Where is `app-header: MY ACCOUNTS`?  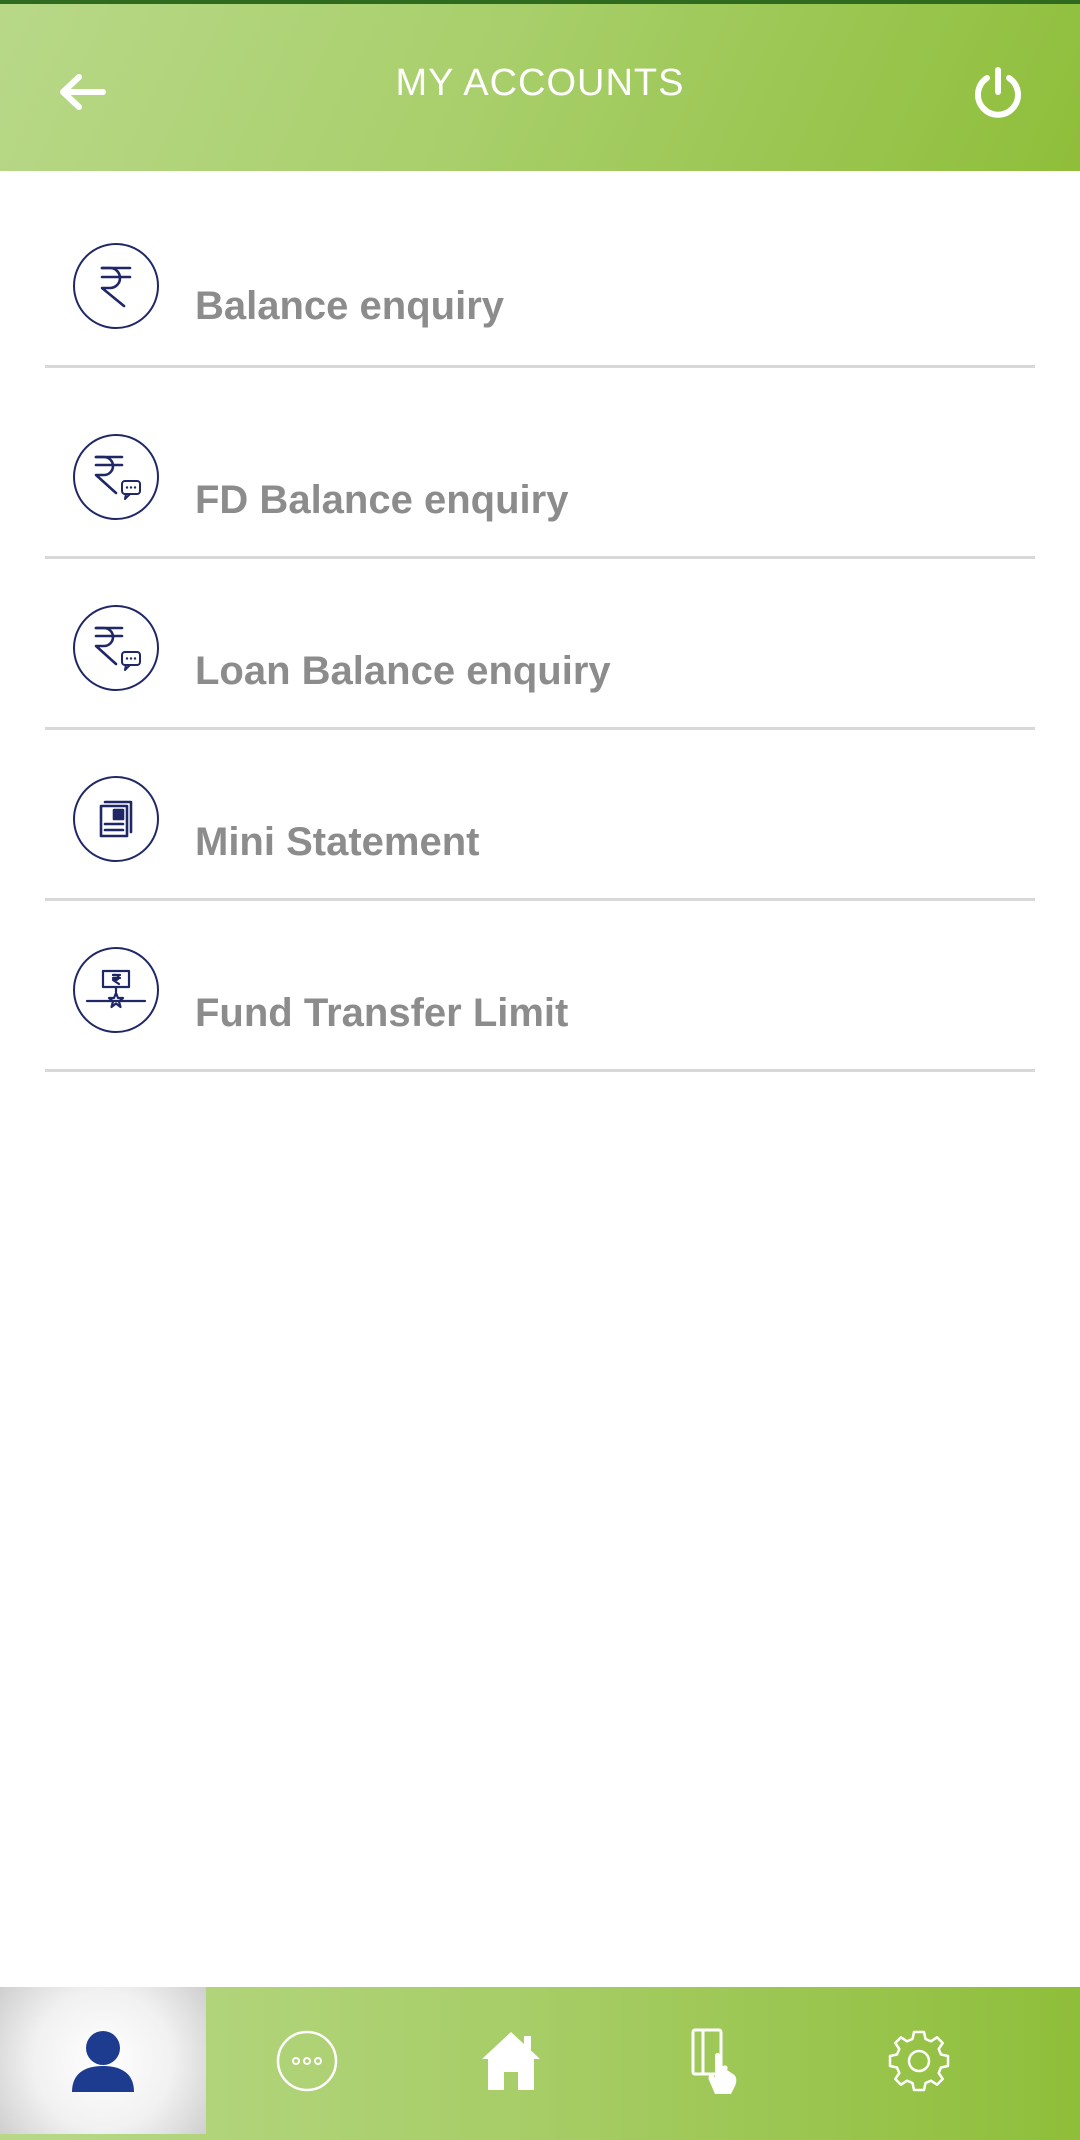 app-header: MY ACCOUNTS is located at coordinates (540, 87).